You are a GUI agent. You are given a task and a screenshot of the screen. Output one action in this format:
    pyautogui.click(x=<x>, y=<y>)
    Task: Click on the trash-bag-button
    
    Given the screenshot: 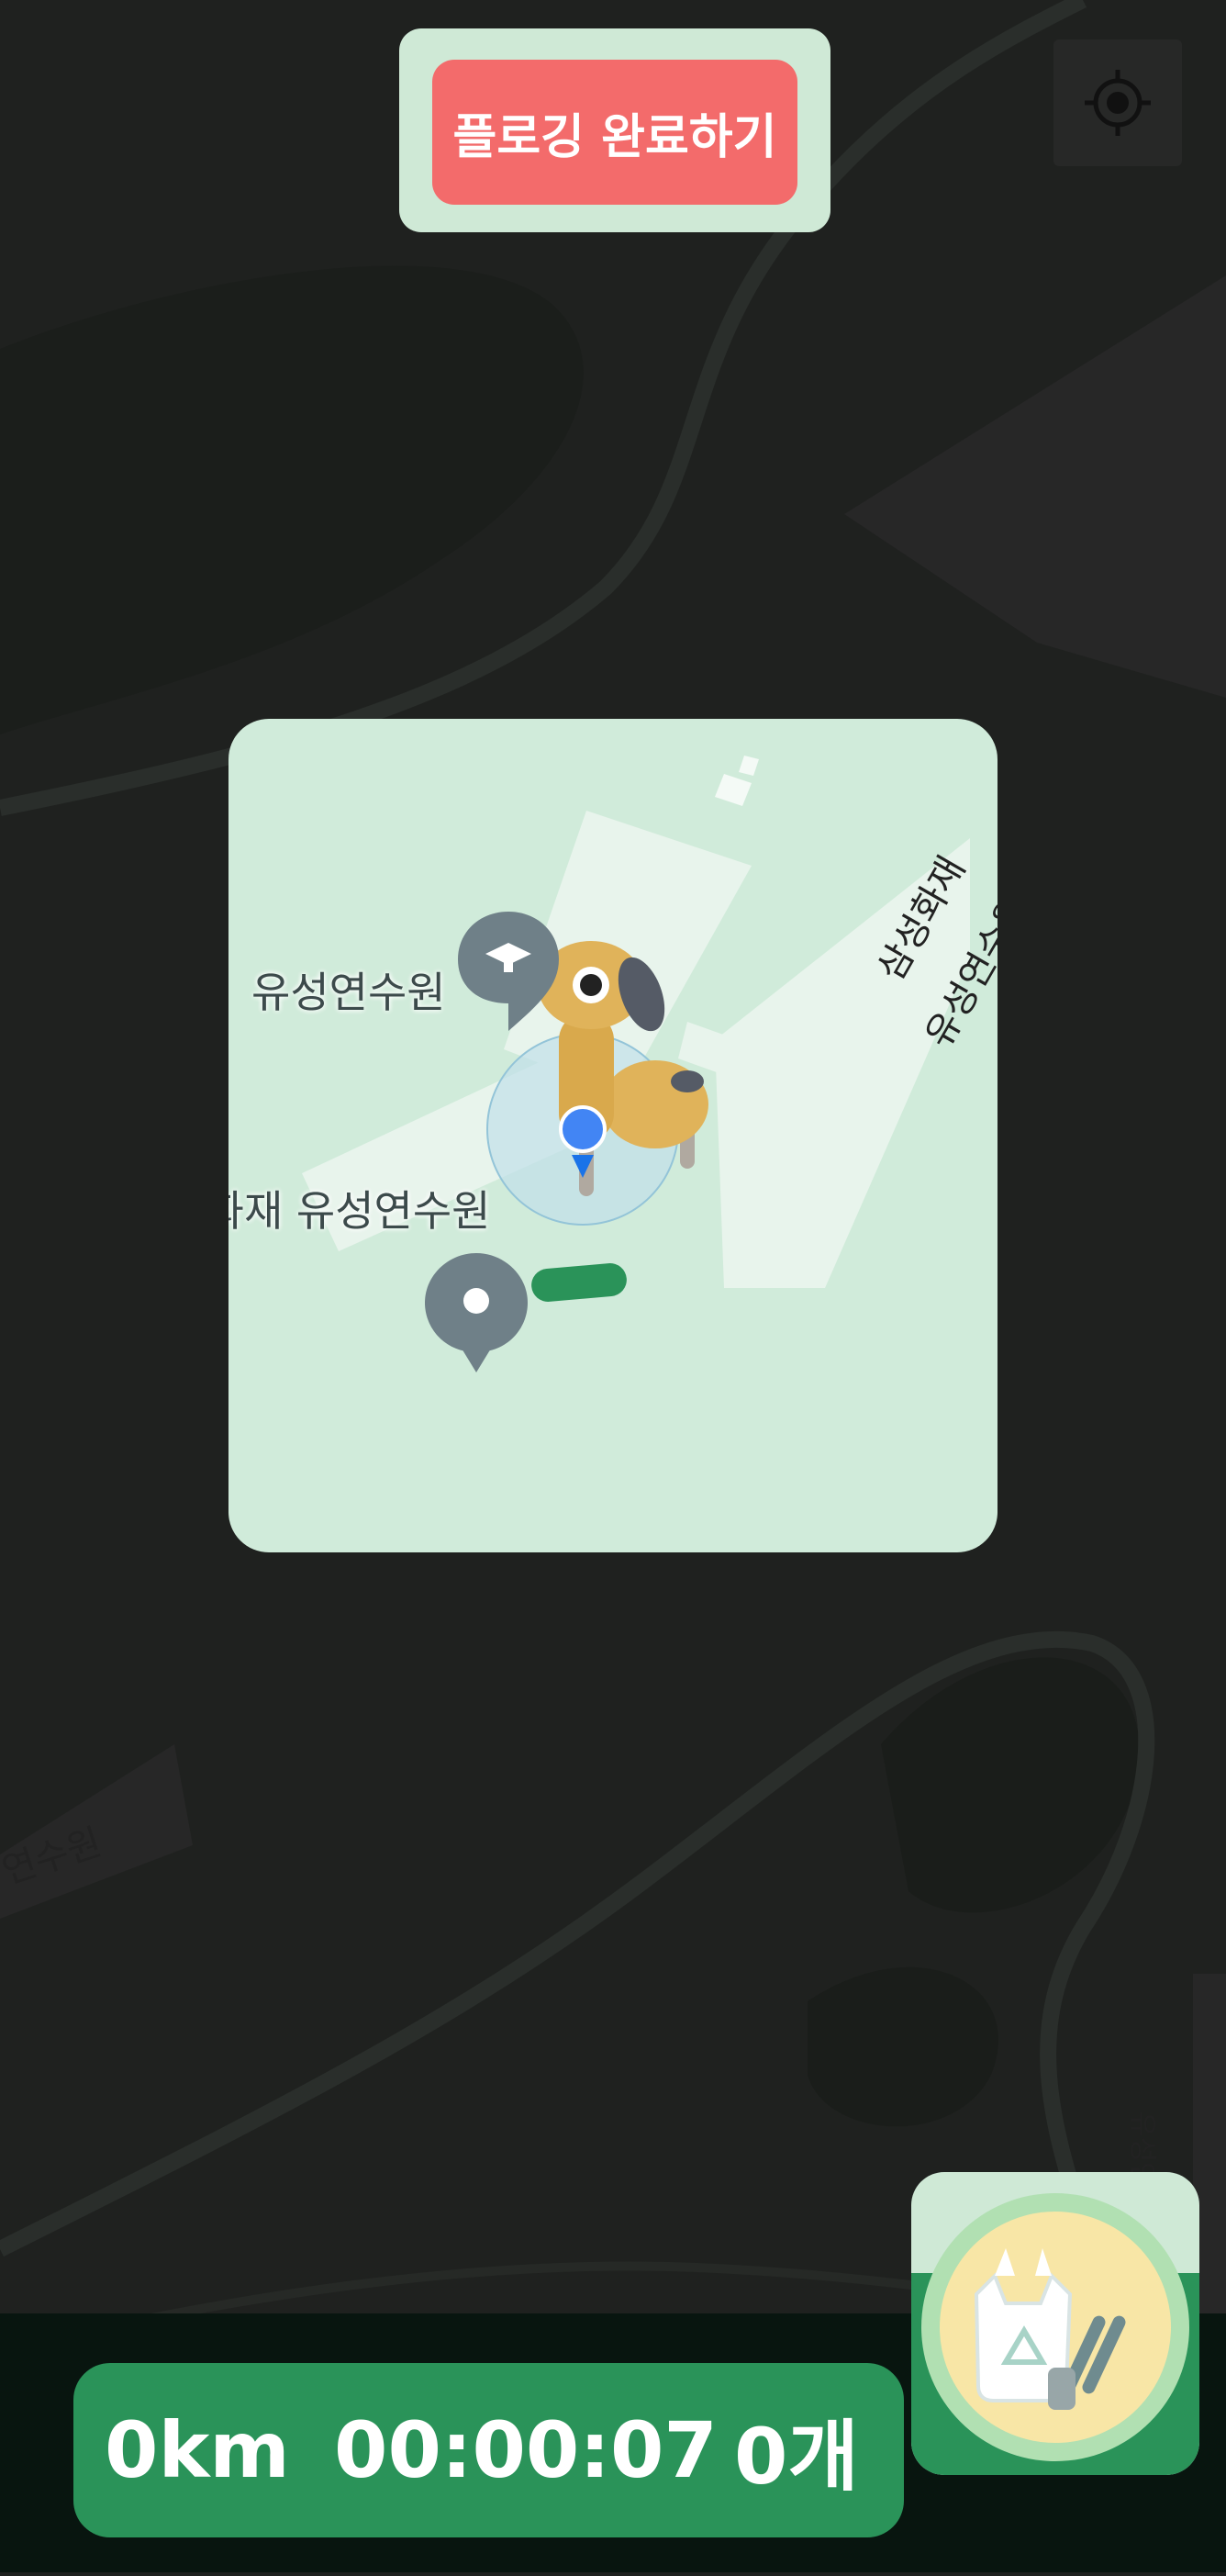 What is the action you would take?
    pyautogui.click(x=1055, y=2323)
    